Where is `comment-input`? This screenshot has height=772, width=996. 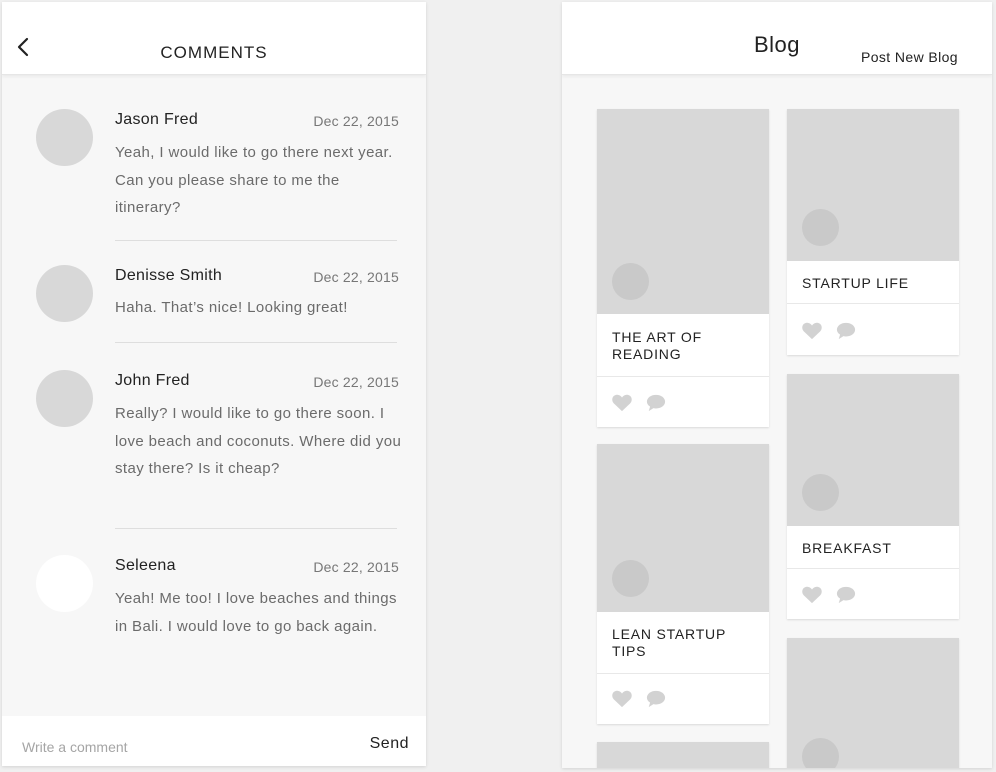 comment-input is located at coordinates (172, 747).